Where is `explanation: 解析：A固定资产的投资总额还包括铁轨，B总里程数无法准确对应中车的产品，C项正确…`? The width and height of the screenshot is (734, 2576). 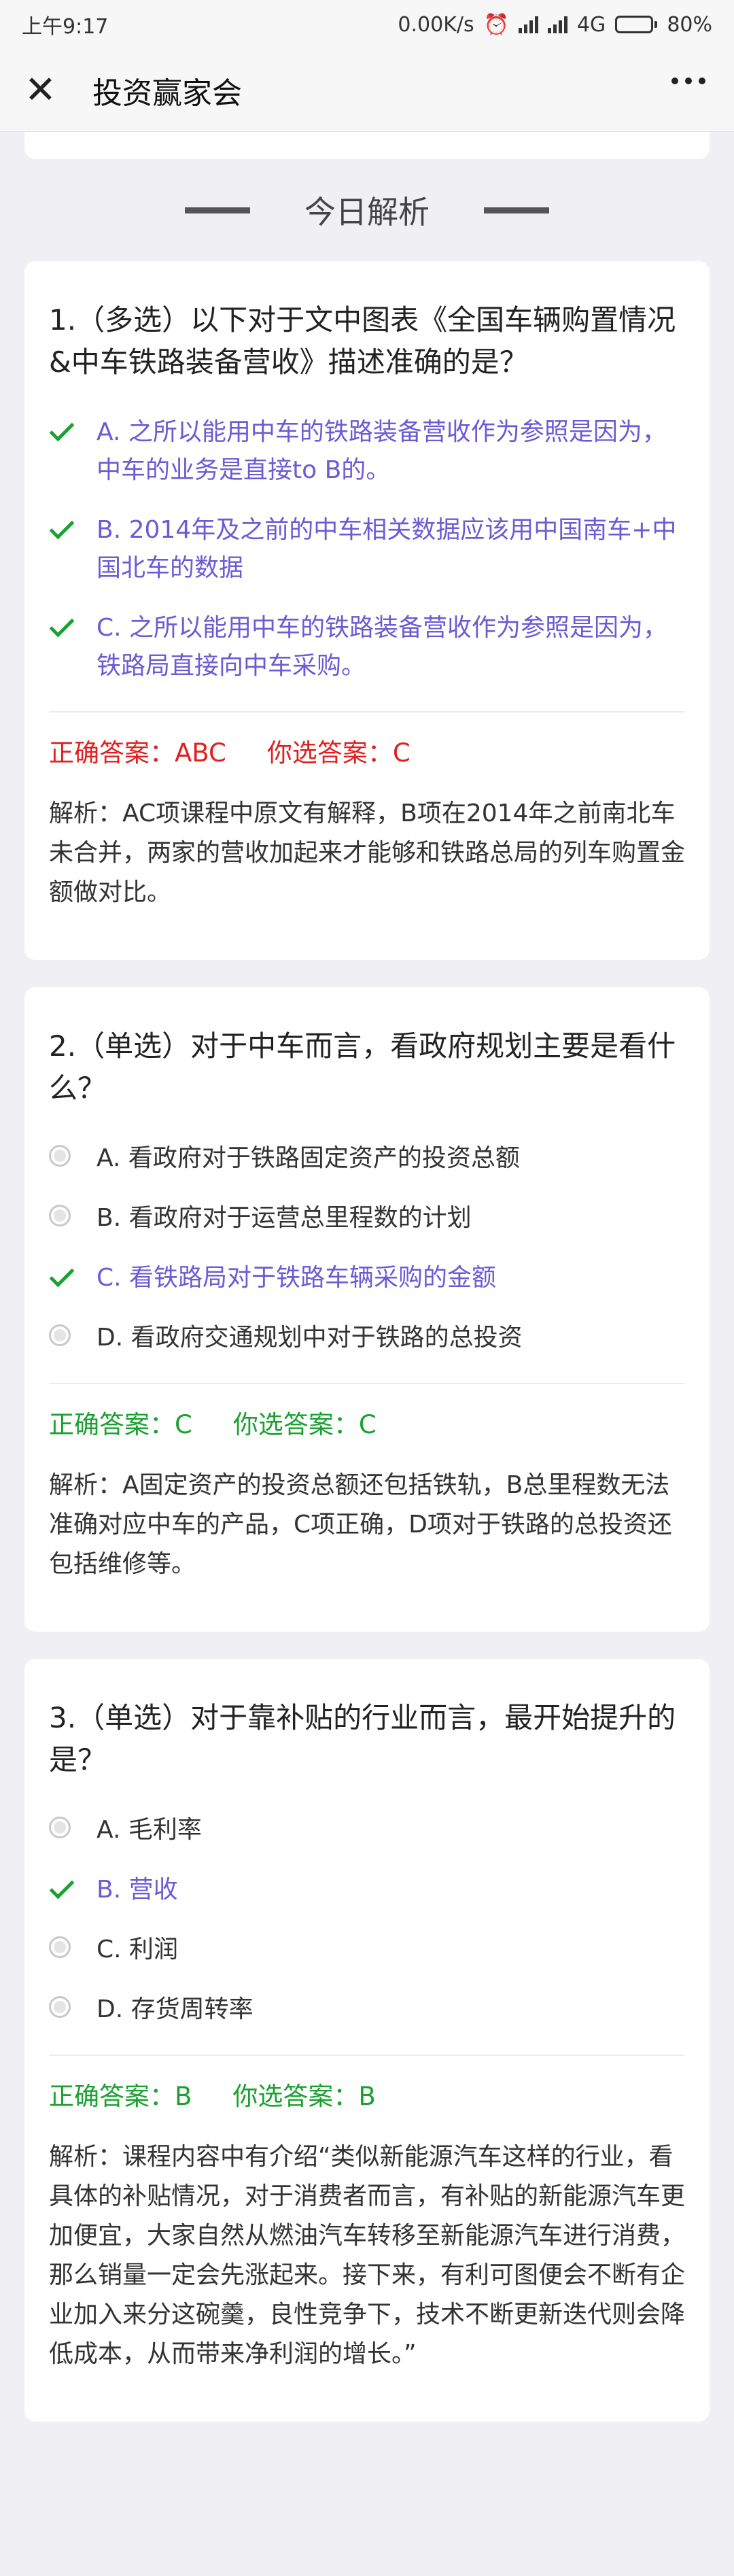 explanation: 解析：A固定资产的投资总额还包括铁轨，B总里程数无法准确对应中车的产品，C项正确… is located at coordinates (360, 1524).